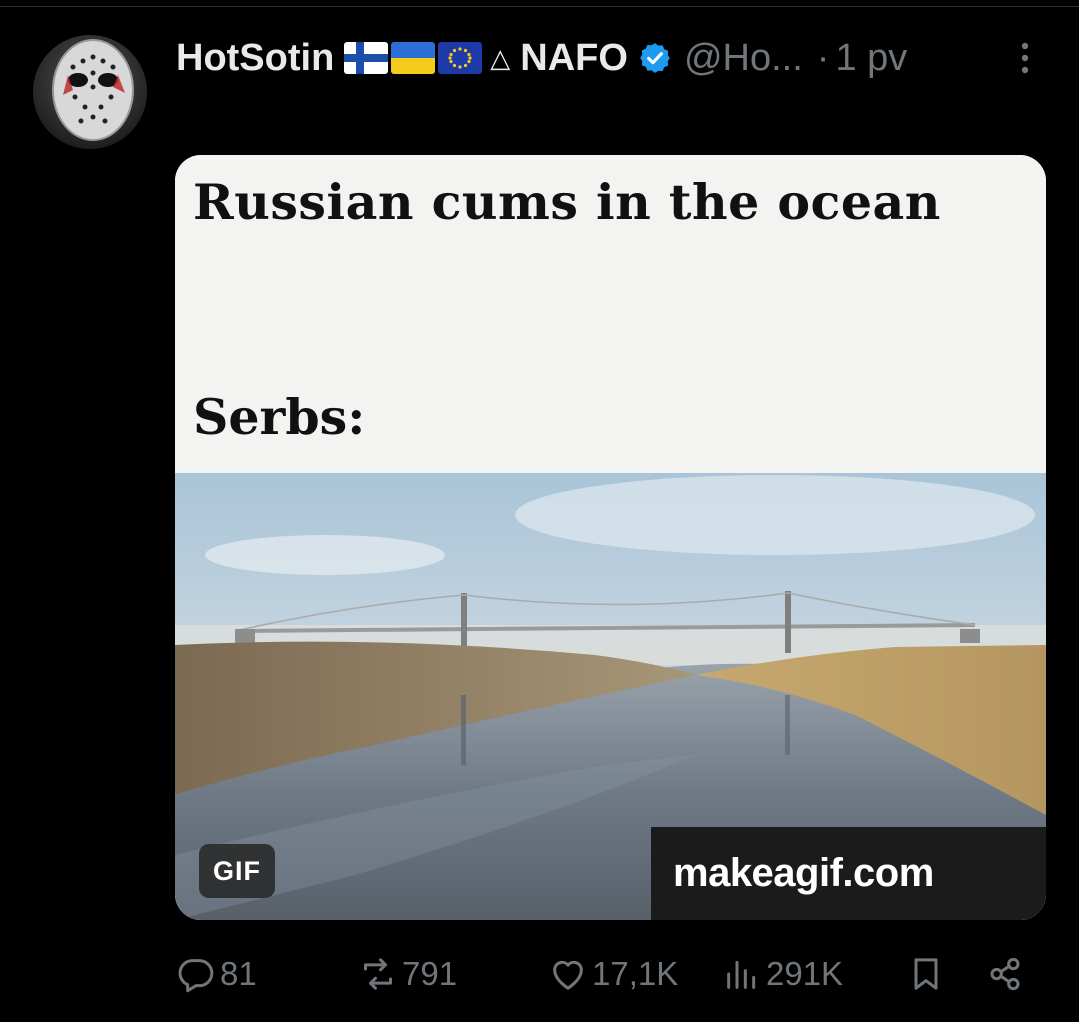 The image size is (1079, 1022). What do you see at coordinates (378, 974) in the screenshot?
I see `repost-icon` at bounding box center [378, 974].